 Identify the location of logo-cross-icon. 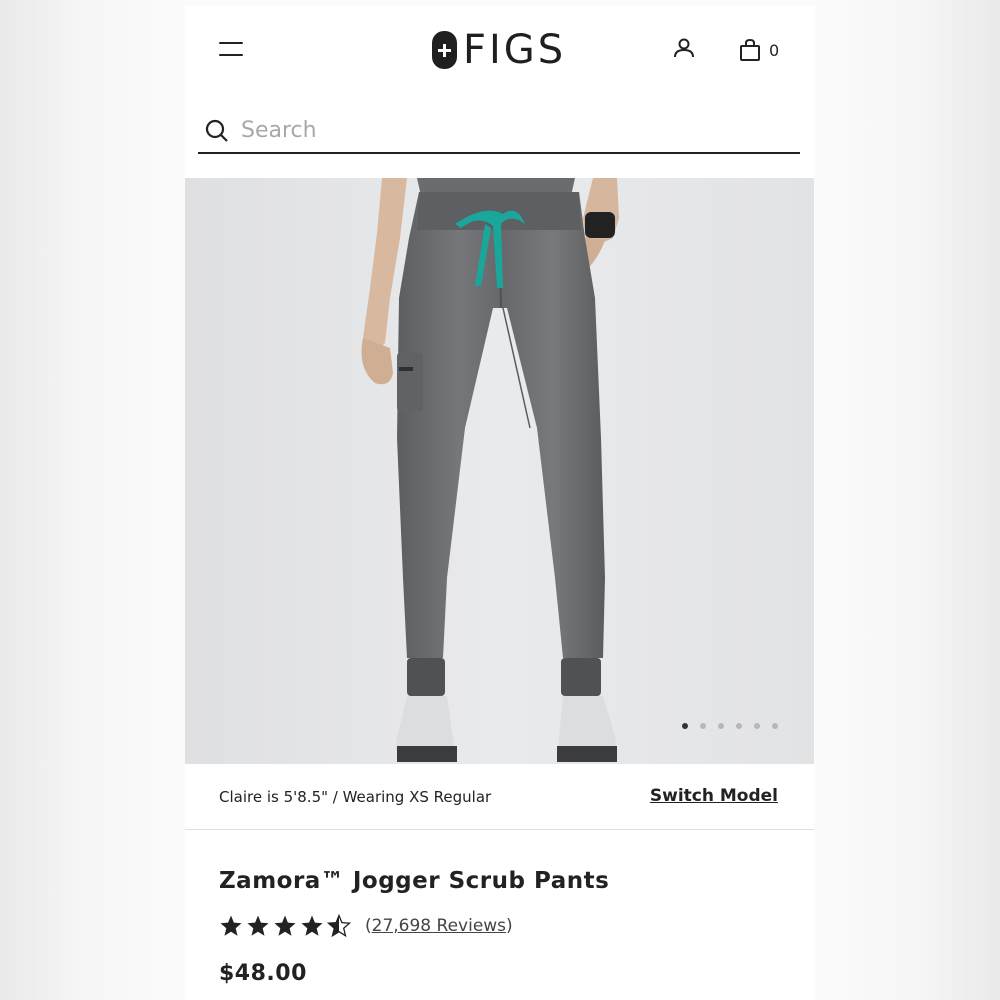
(444, 50).